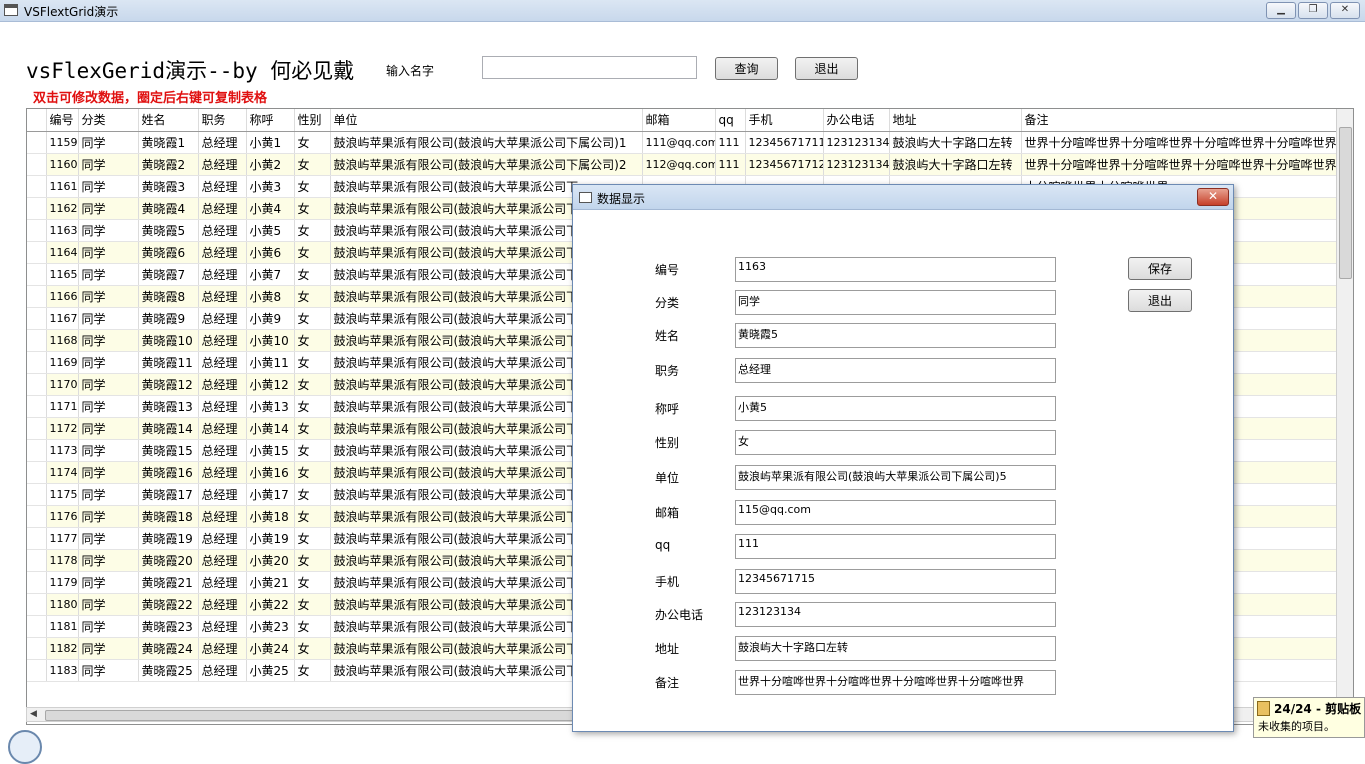  I want to click on grid-cell: 1163, so click(62, 230).